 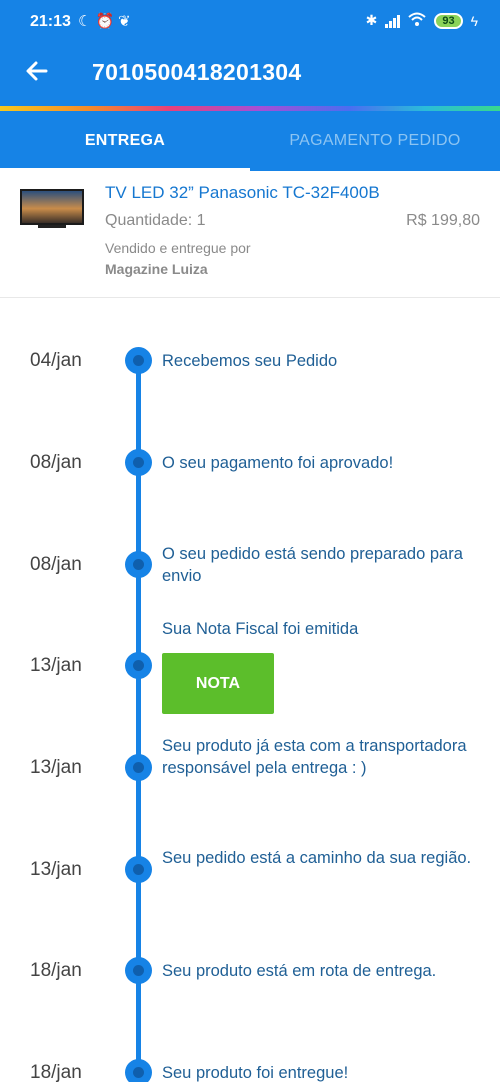 What do you see at coordinates (448, 20) in the screenshot?
I see `battery-icon: 93` at bounding box center [448, 20].